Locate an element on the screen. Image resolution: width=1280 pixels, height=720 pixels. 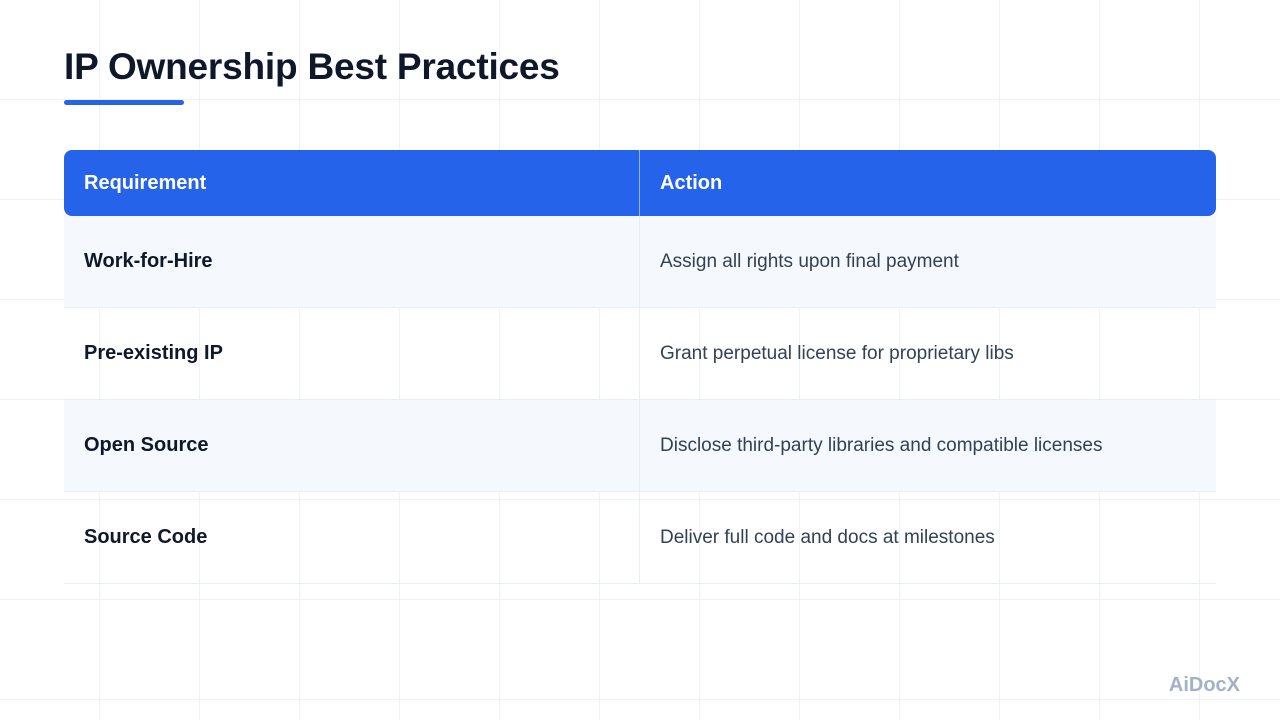
requirement-cell: Open Source is located at coordinates (352, 446).